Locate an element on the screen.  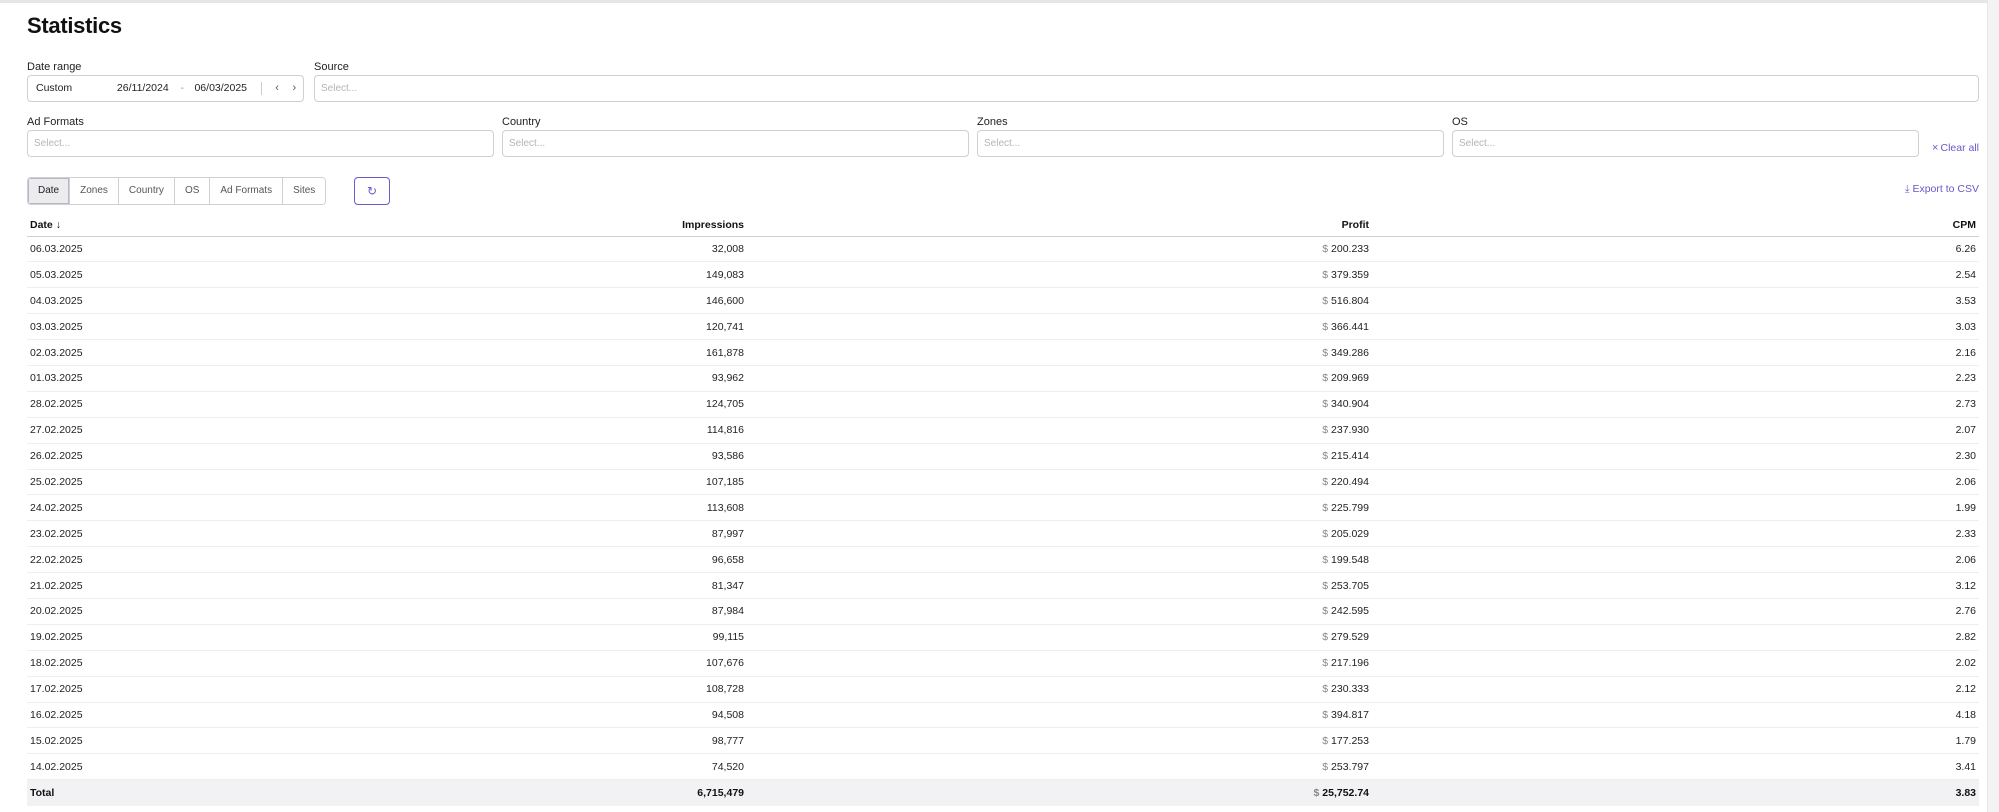
table-row: 28.02.2025 124,705 $340.904 2.73 is located at coordinates (1003, 404).